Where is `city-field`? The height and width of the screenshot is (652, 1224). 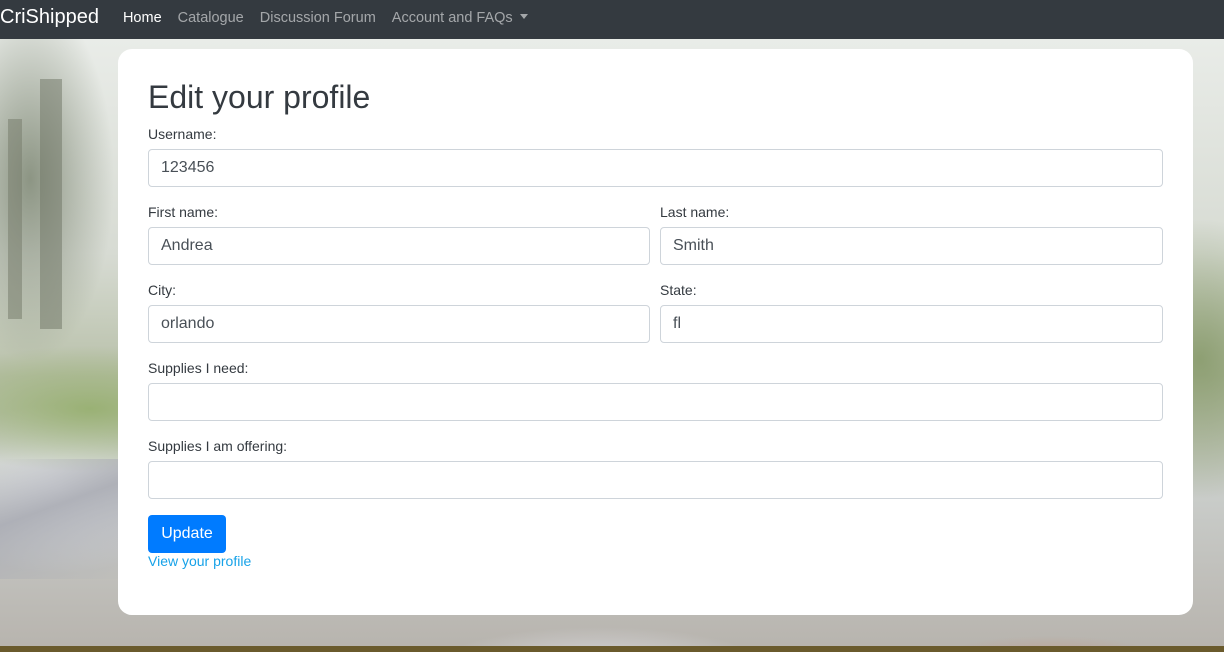 city-field is located at coordinates (399, 324).